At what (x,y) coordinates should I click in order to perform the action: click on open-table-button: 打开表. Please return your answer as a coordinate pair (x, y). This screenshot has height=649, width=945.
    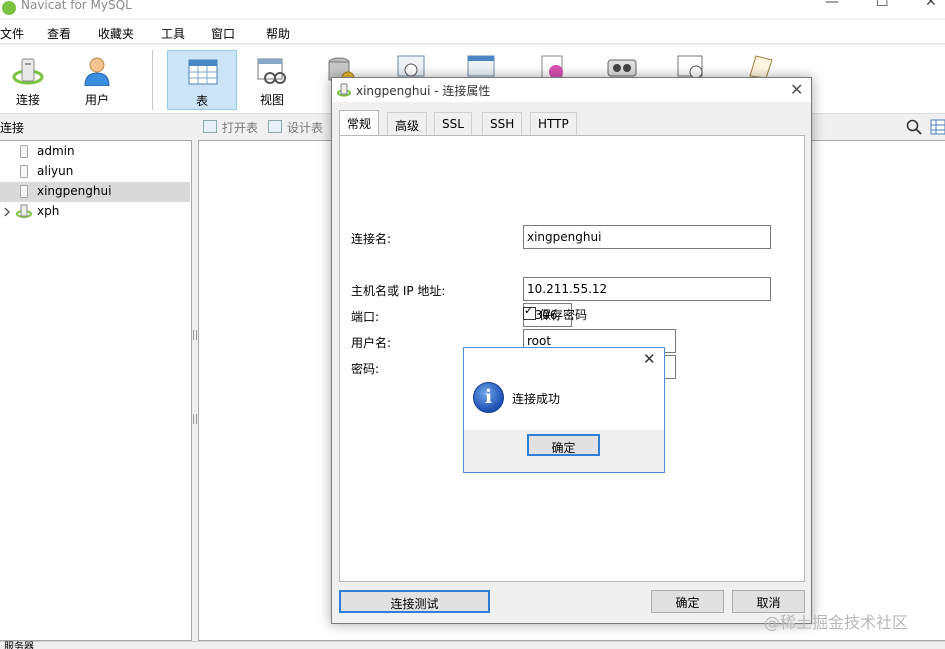
    Looking at the image, I should click on (240, 127).